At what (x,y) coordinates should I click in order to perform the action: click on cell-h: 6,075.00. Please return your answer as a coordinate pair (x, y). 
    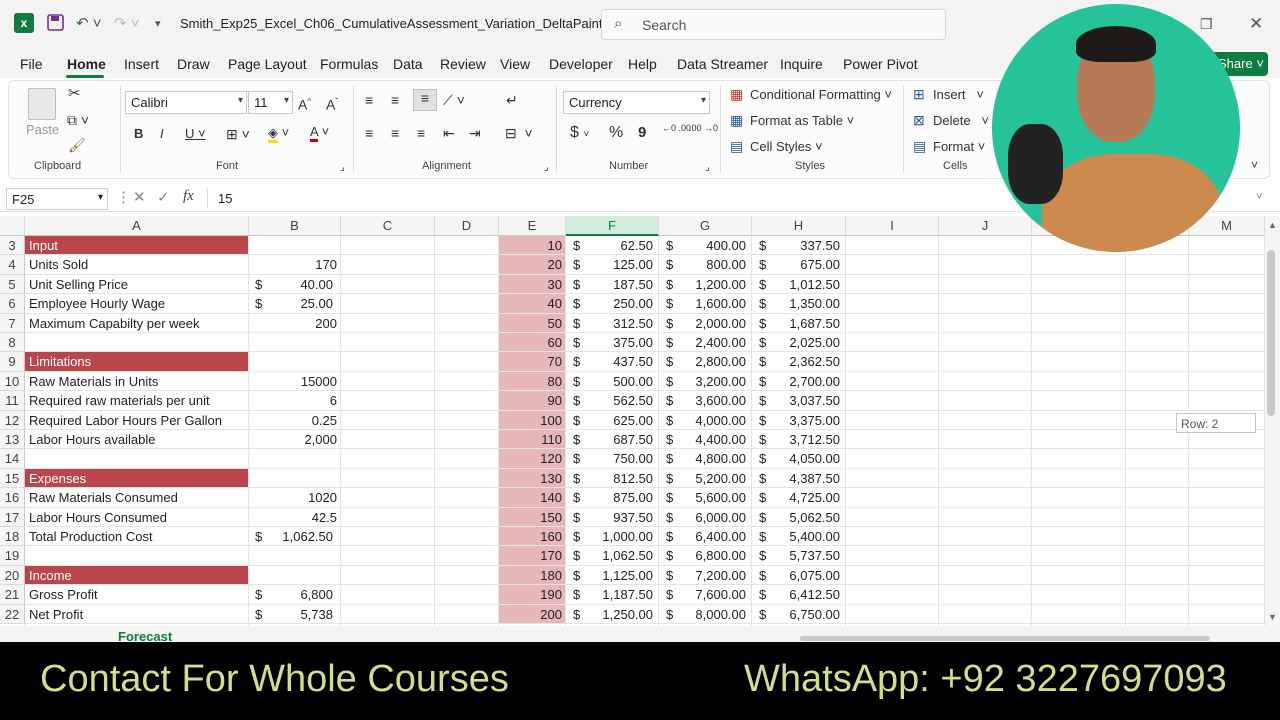
    Looking at the image, I should click on (796, 575).